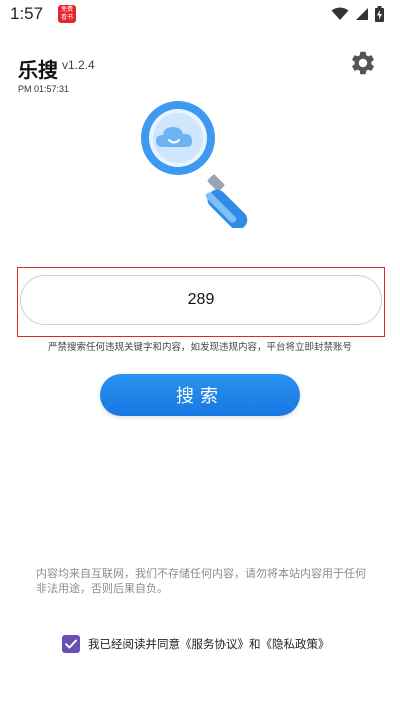 Image resolution: width=400 pixels, height=711 pixels. What do you see at coordinates (201, 300) in the screenshot?
I see `search-input` at bounding box center [201, 300].